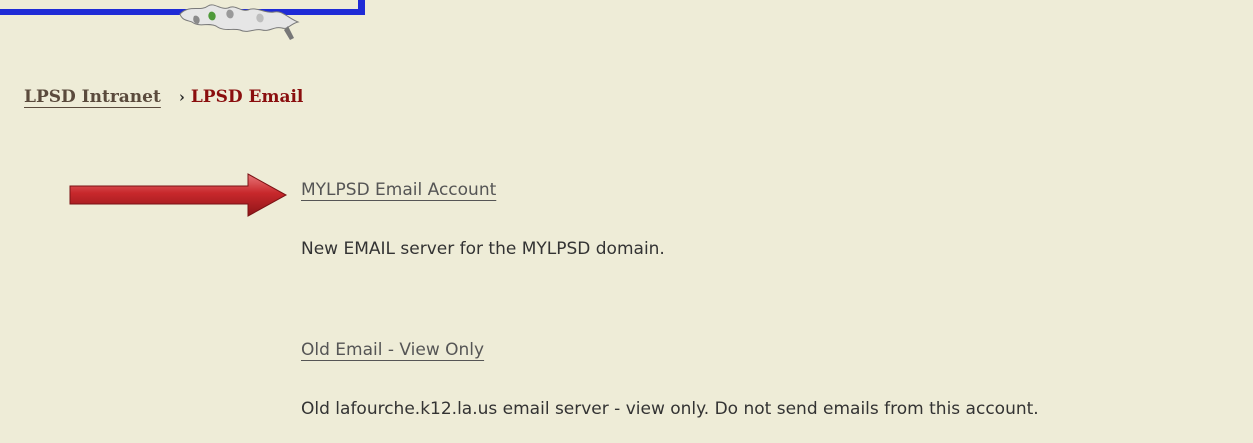  What do you see at coordinates (483, 249) in the screenshot?
I see `mylpsd-email-description: New EMAIL server for the MYLPSD domain.` at bounding box center [483, 249].